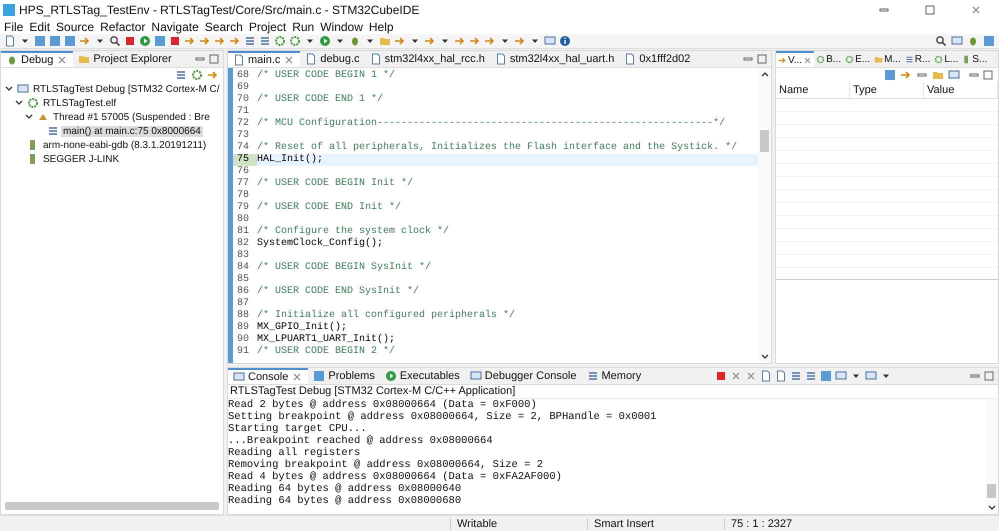  Describe the element at coordinates (344, 376) in the screenshot. I see `tab: Problems` at that location.